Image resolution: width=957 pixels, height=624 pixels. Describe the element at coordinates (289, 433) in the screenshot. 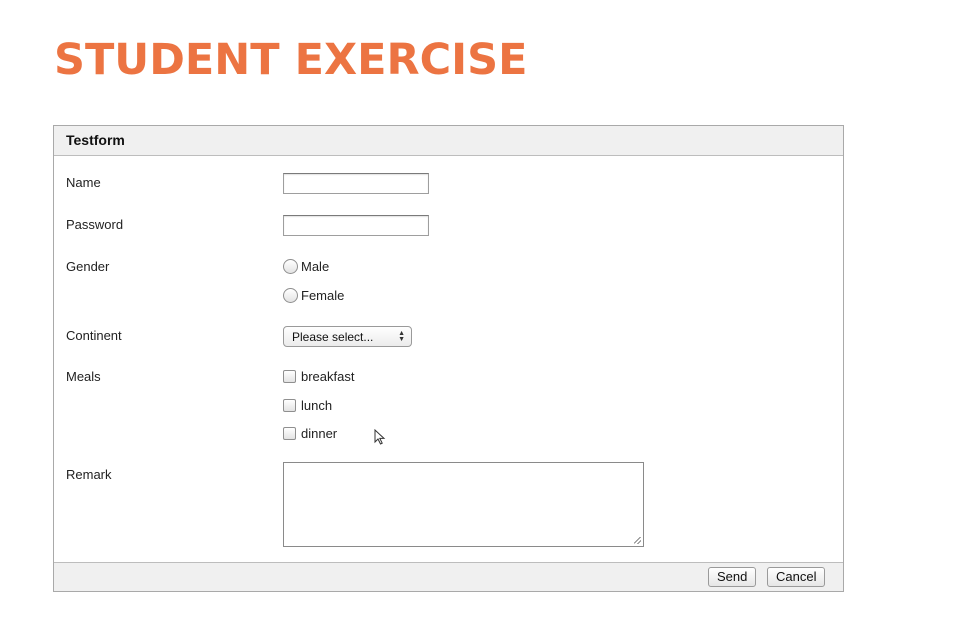

I see `dinner-checkbox` at that location.